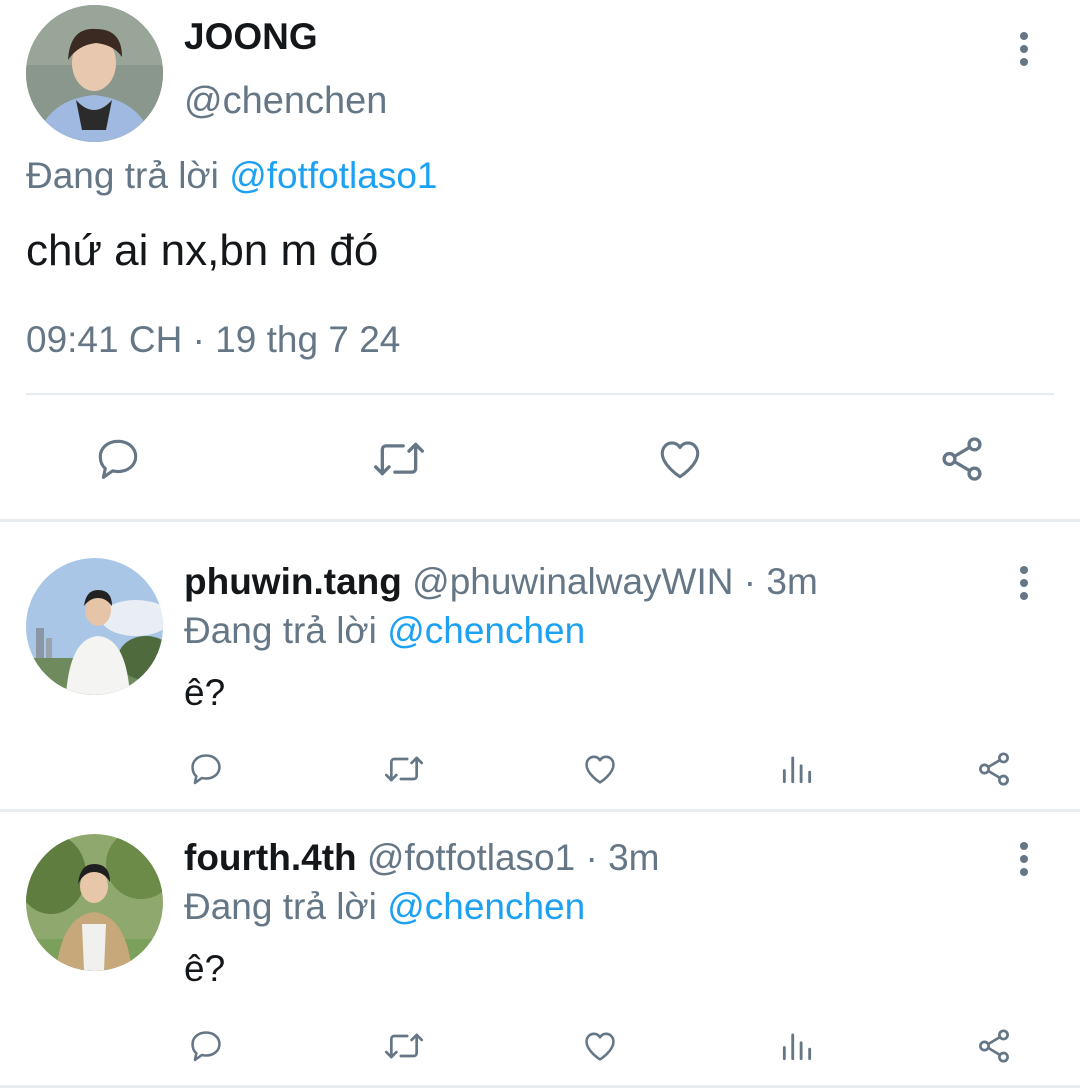 The height and width of the screenshot is (1088, 1080). I want to click on reply-header: phuwin.tang @phuwinalwayWIN · 3m, so click(501, 582).